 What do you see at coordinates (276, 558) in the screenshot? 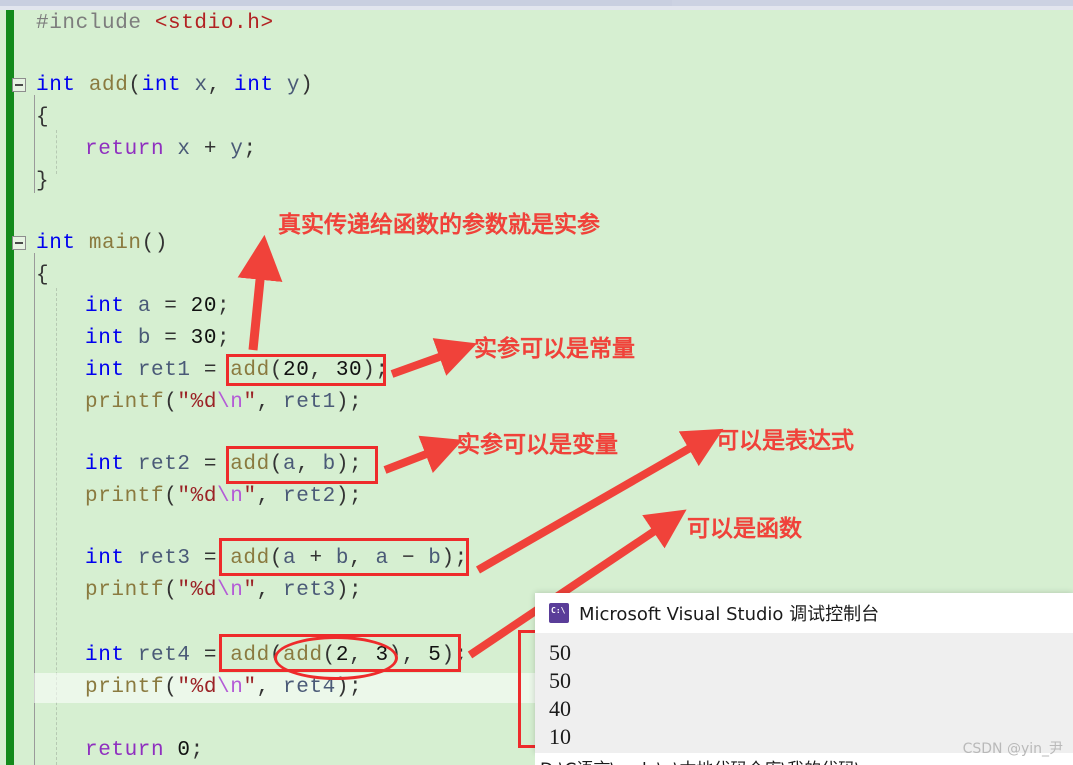
I see `code-line-ret3: int ret3 = add(a + b, a − b);` at bounding box center [276, 558].